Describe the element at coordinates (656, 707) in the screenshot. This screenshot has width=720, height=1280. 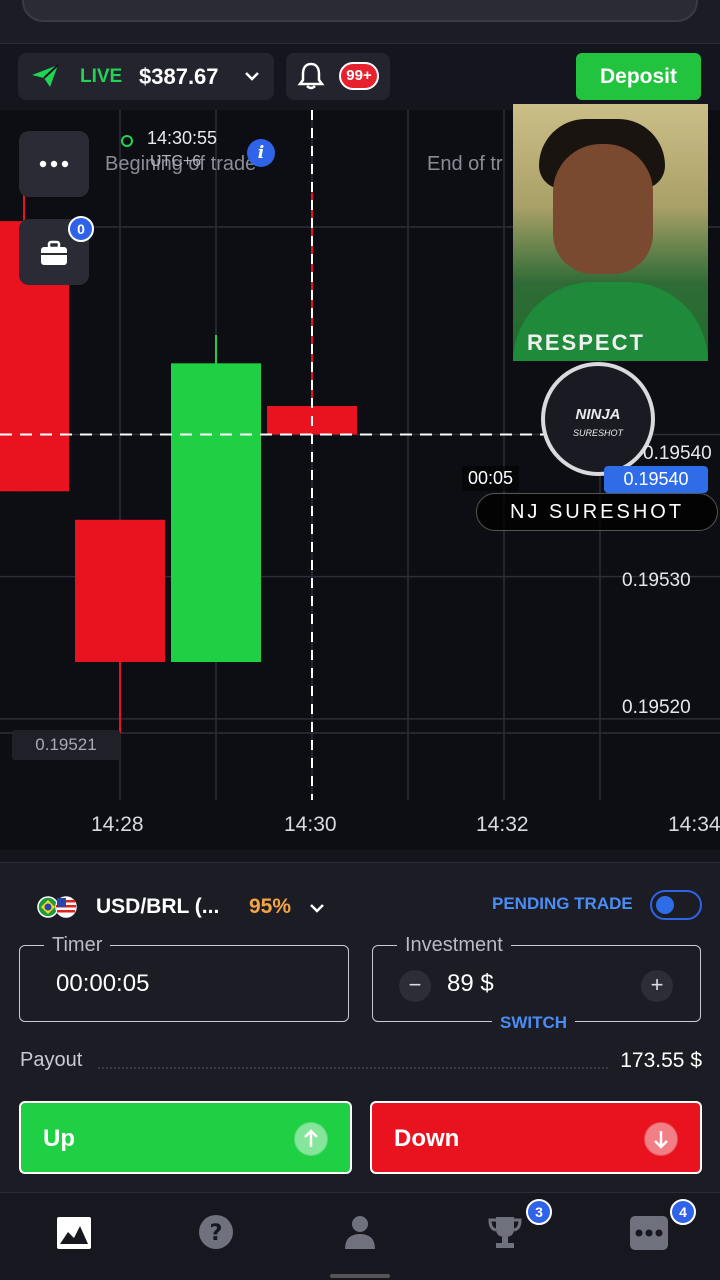
I see `price-axis-label: 0.19520` at that location.